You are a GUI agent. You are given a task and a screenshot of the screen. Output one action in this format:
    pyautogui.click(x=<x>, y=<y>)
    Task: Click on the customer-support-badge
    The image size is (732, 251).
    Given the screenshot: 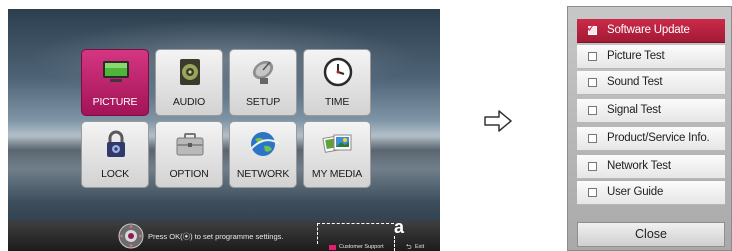 What is the action you would take?
    pyautogui.click(x=332, y=247)
    